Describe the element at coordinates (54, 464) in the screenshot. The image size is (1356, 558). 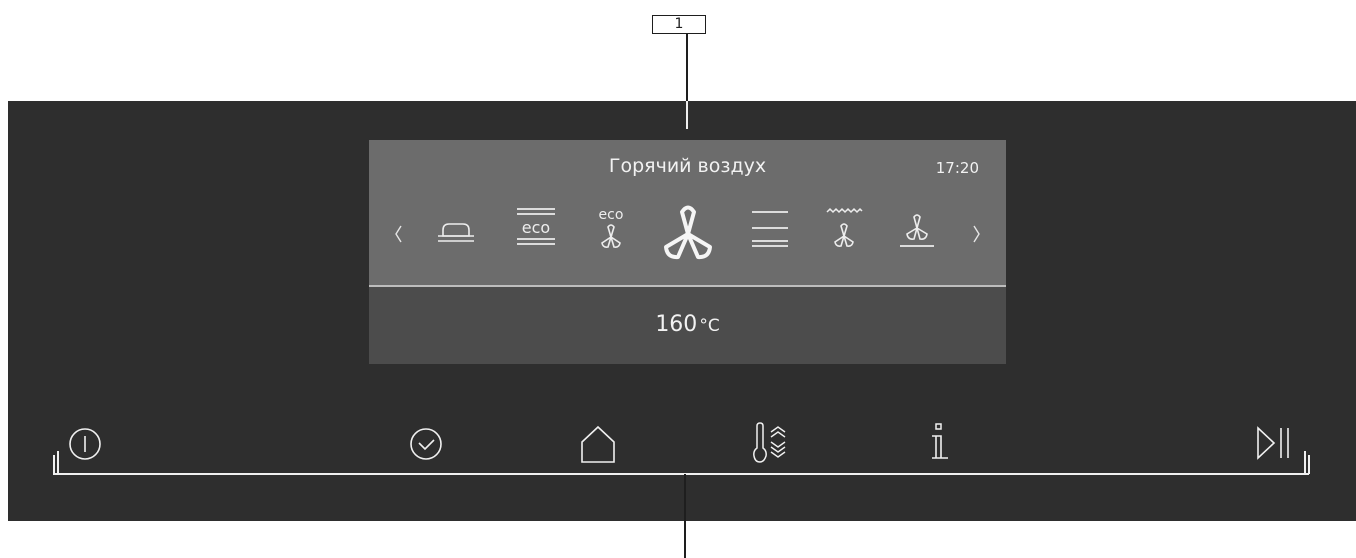
I see `rail-end-left` at that location.